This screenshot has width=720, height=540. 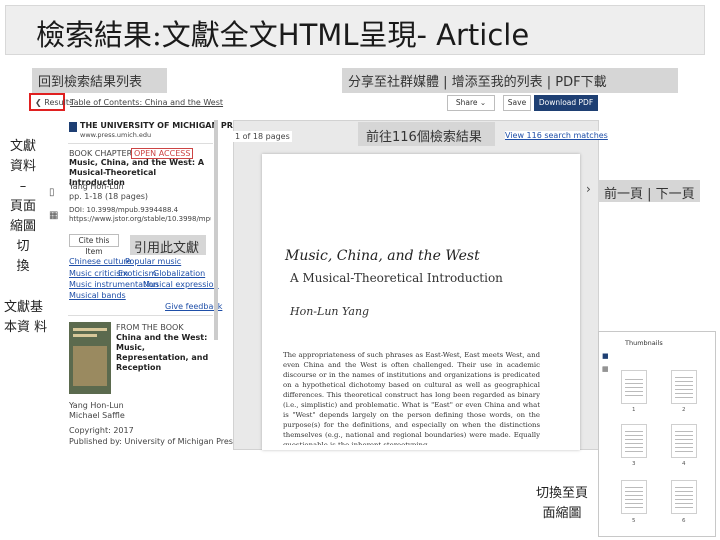 What do you see at coordinates (684, 521) in the screenshot?
I see `thumbnail-page-number: 6` at bounding box center [684, 521].